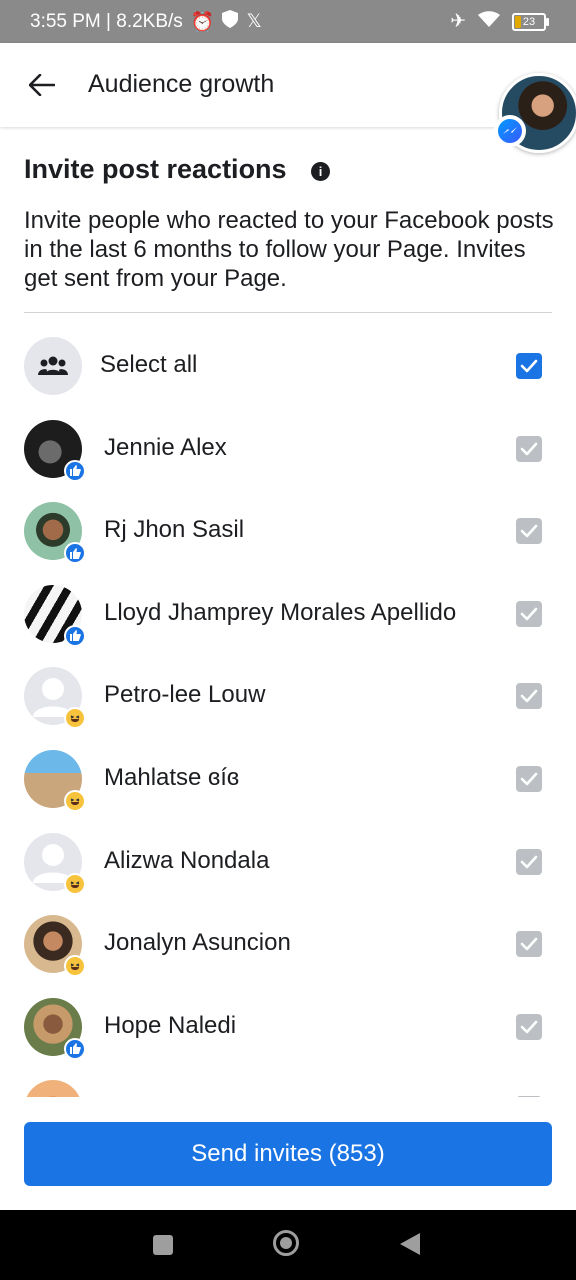 The width and height of the screenshot is (576, 1280). I want to click on x-logo-icon: 𝕏, so click(254, 21).